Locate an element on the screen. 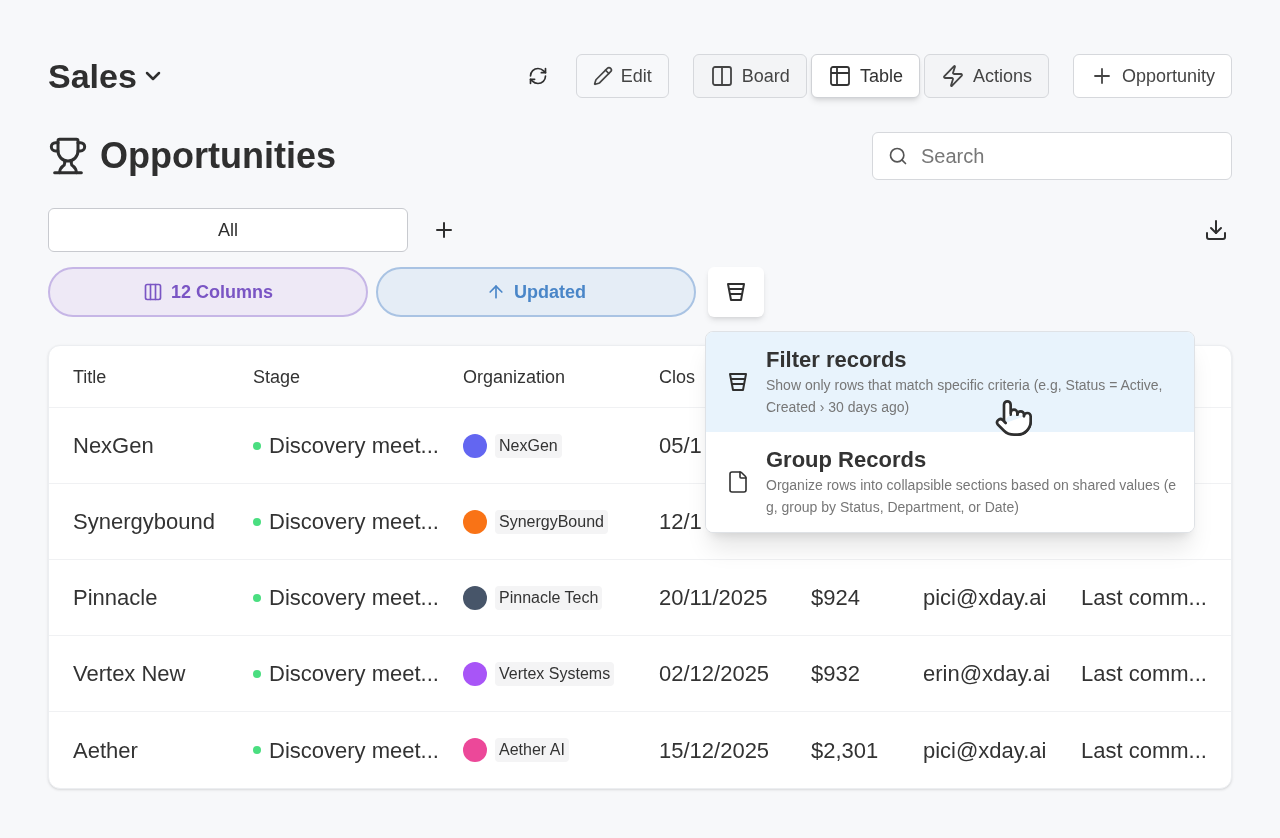 Image resolution: width=1280 pixels, height=838 pixels. menu-item-description: Show only rows that match specific criteria (e.g, Status = Active, Created › 30 days ago) is located at coordinates (965, 396).